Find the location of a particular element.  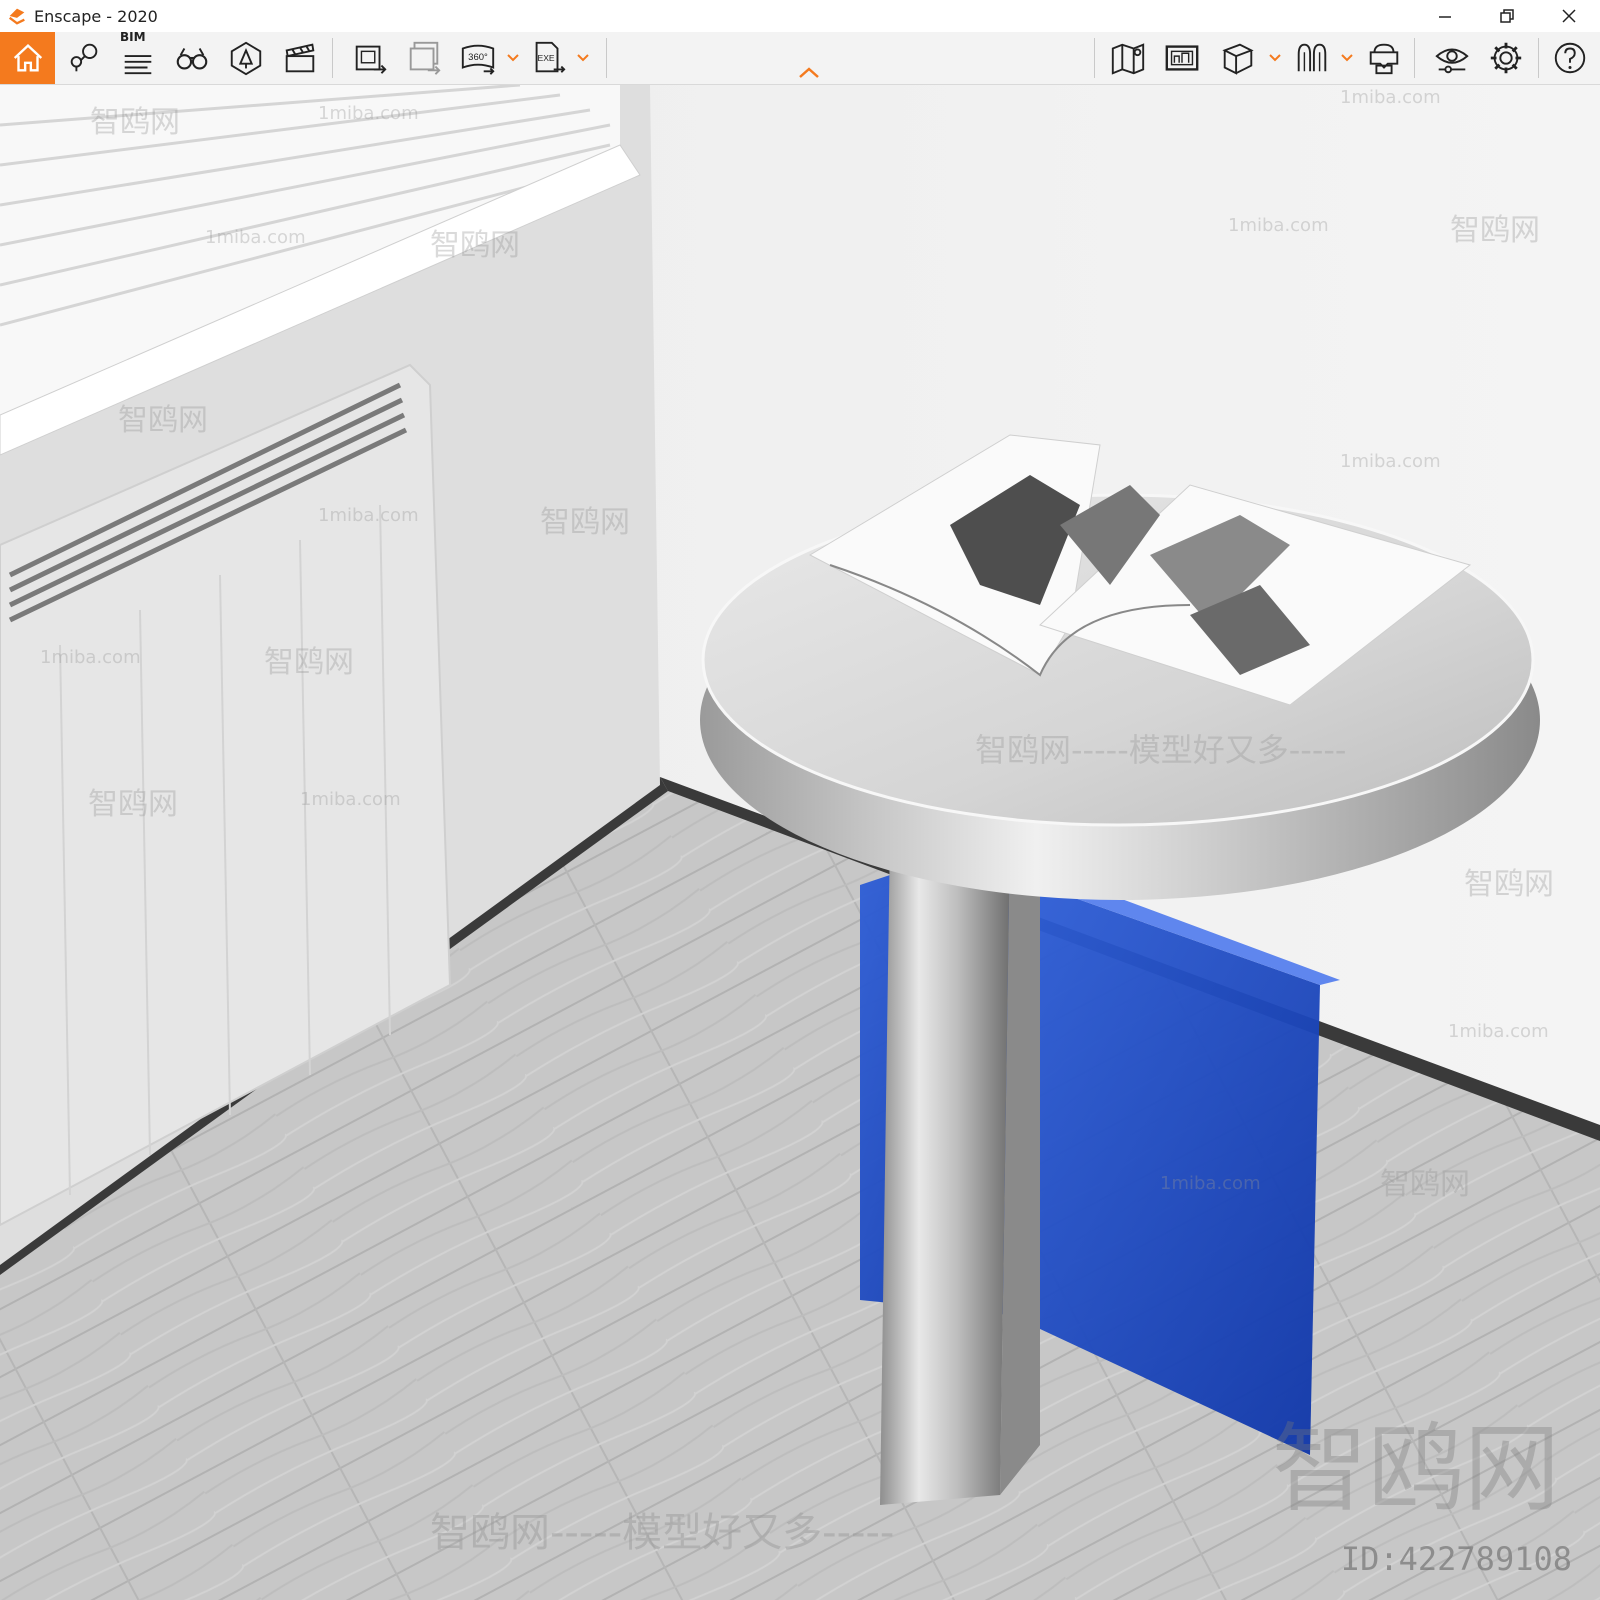

panorama-dropdown is located at coordinates (513, 58).